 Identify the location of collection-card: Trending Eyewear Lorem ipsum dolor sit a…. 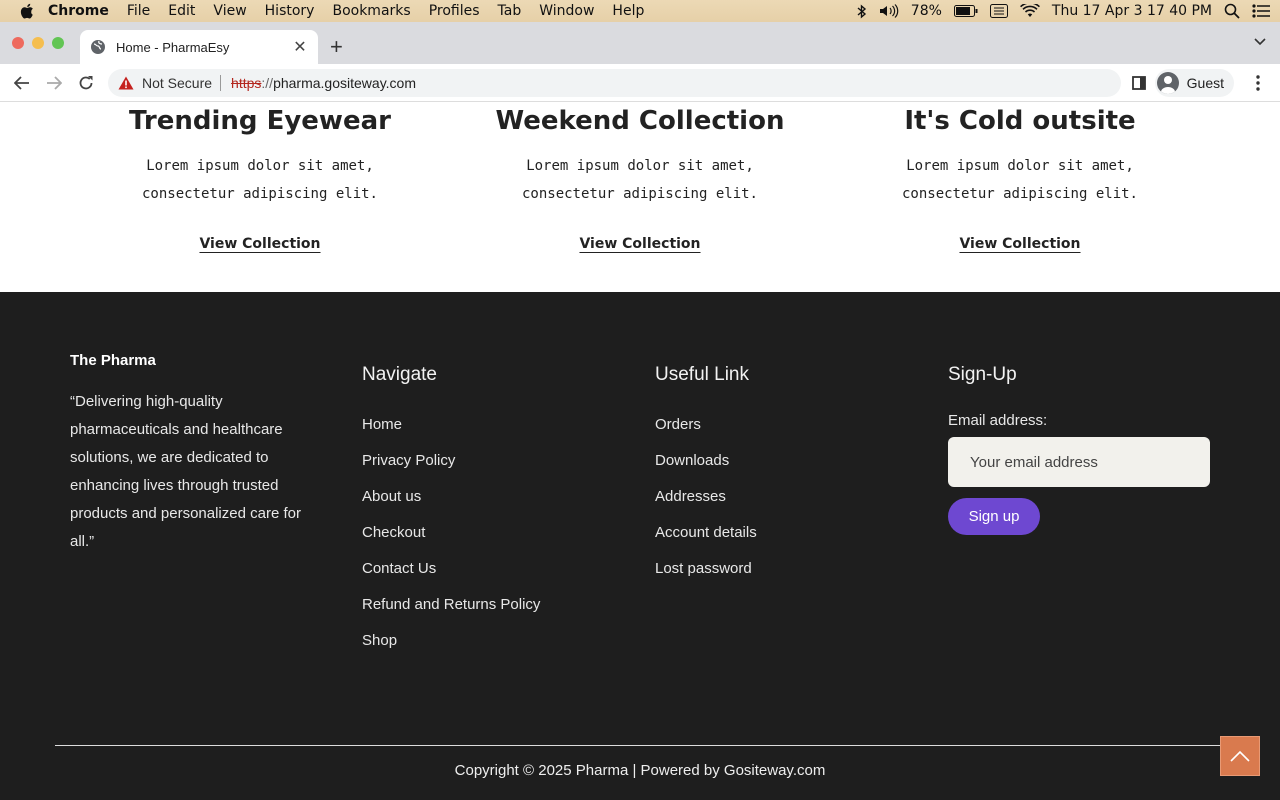
(260, 177).